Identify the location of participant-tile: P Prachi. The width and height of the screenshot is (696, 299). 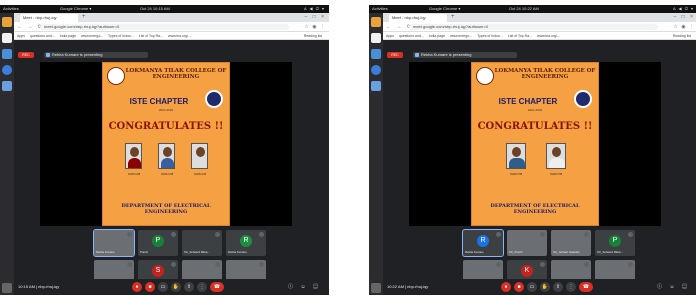
(158, 243).